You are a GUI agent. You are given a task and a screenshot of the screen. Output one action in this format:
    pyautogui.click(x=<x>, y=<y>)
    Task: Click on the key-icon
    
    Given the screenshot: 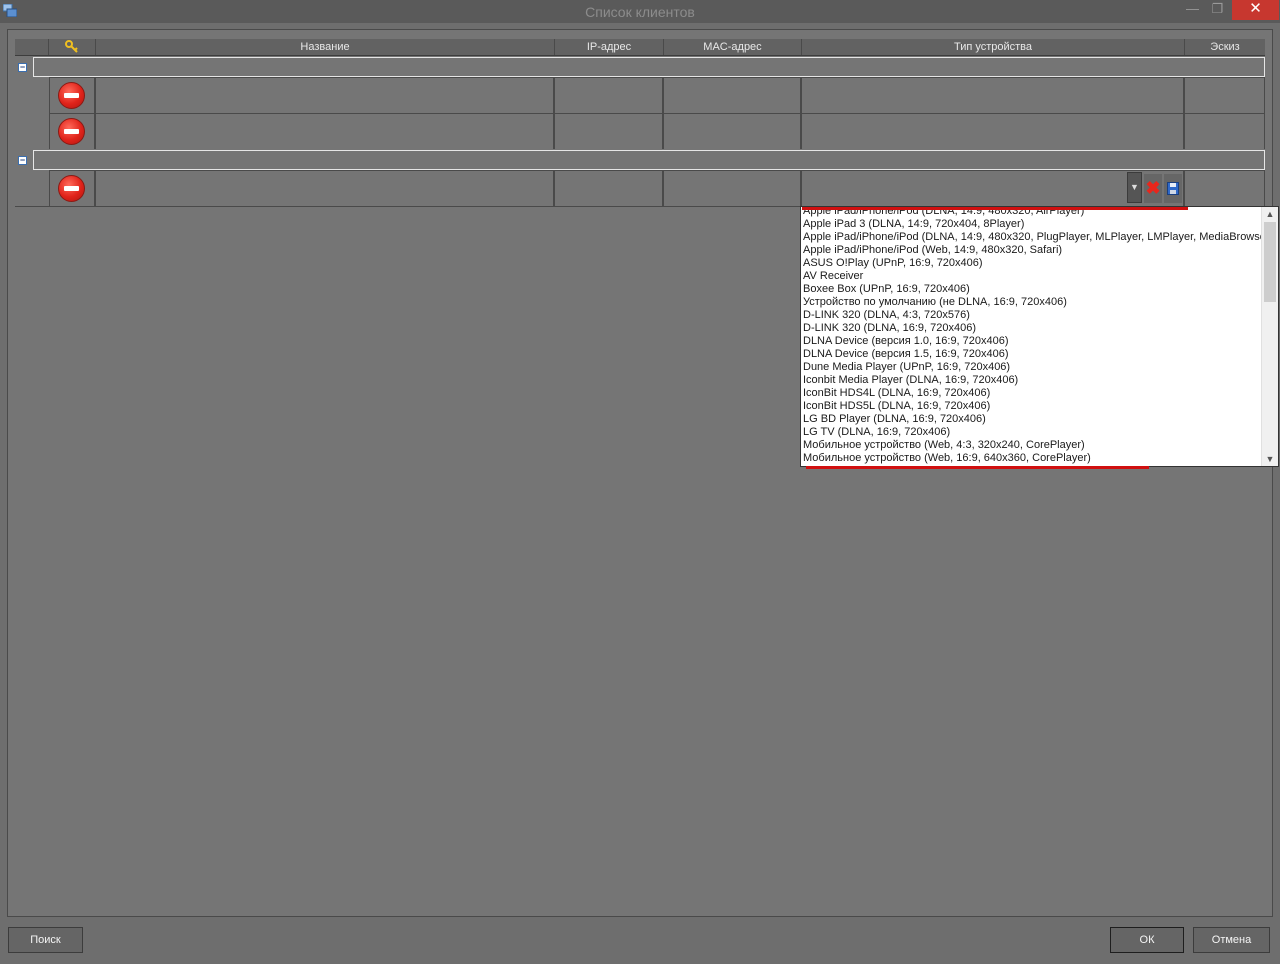 What is the action you would take?
    pyautogui.click(x=71, y=46)
    